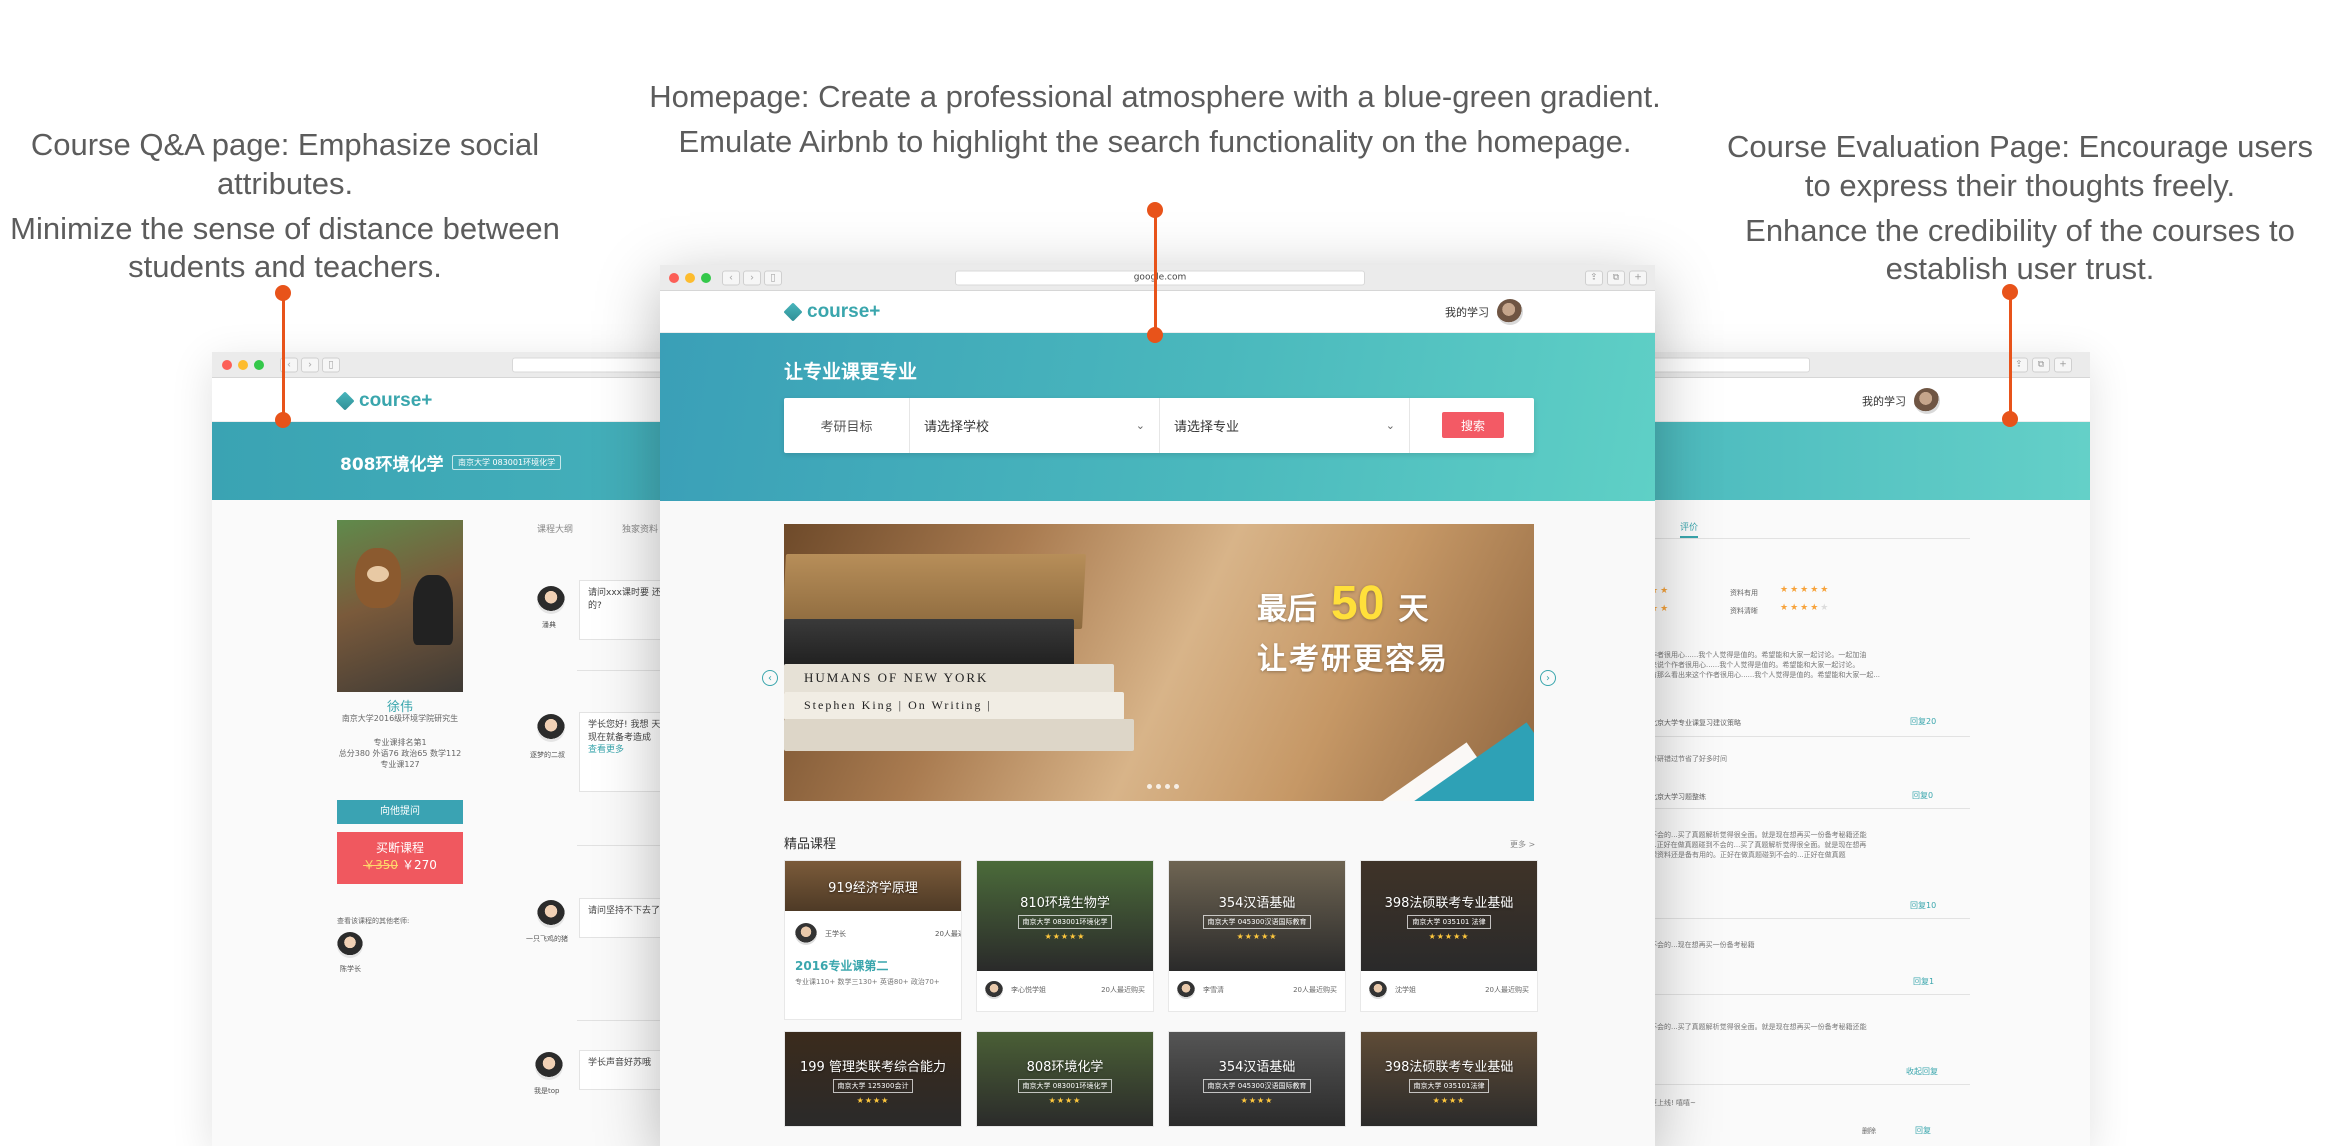 The image size is (2341, 1146). Describe the element at coordinates (1688, 759) in the screenshot. I see `review-text: 考研错过节省了好多时间` at that location.